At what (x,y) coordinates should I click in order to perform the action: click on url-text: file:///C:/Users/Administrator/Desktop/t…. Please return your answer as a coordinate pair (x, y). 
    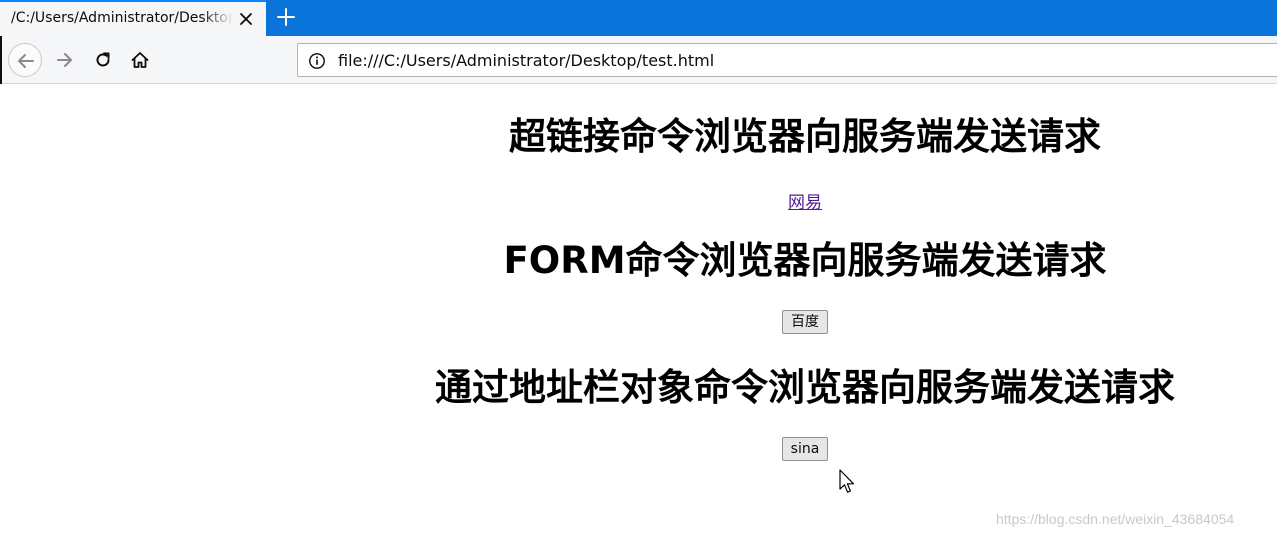
    Looking at the image, I should click on (526, 60).